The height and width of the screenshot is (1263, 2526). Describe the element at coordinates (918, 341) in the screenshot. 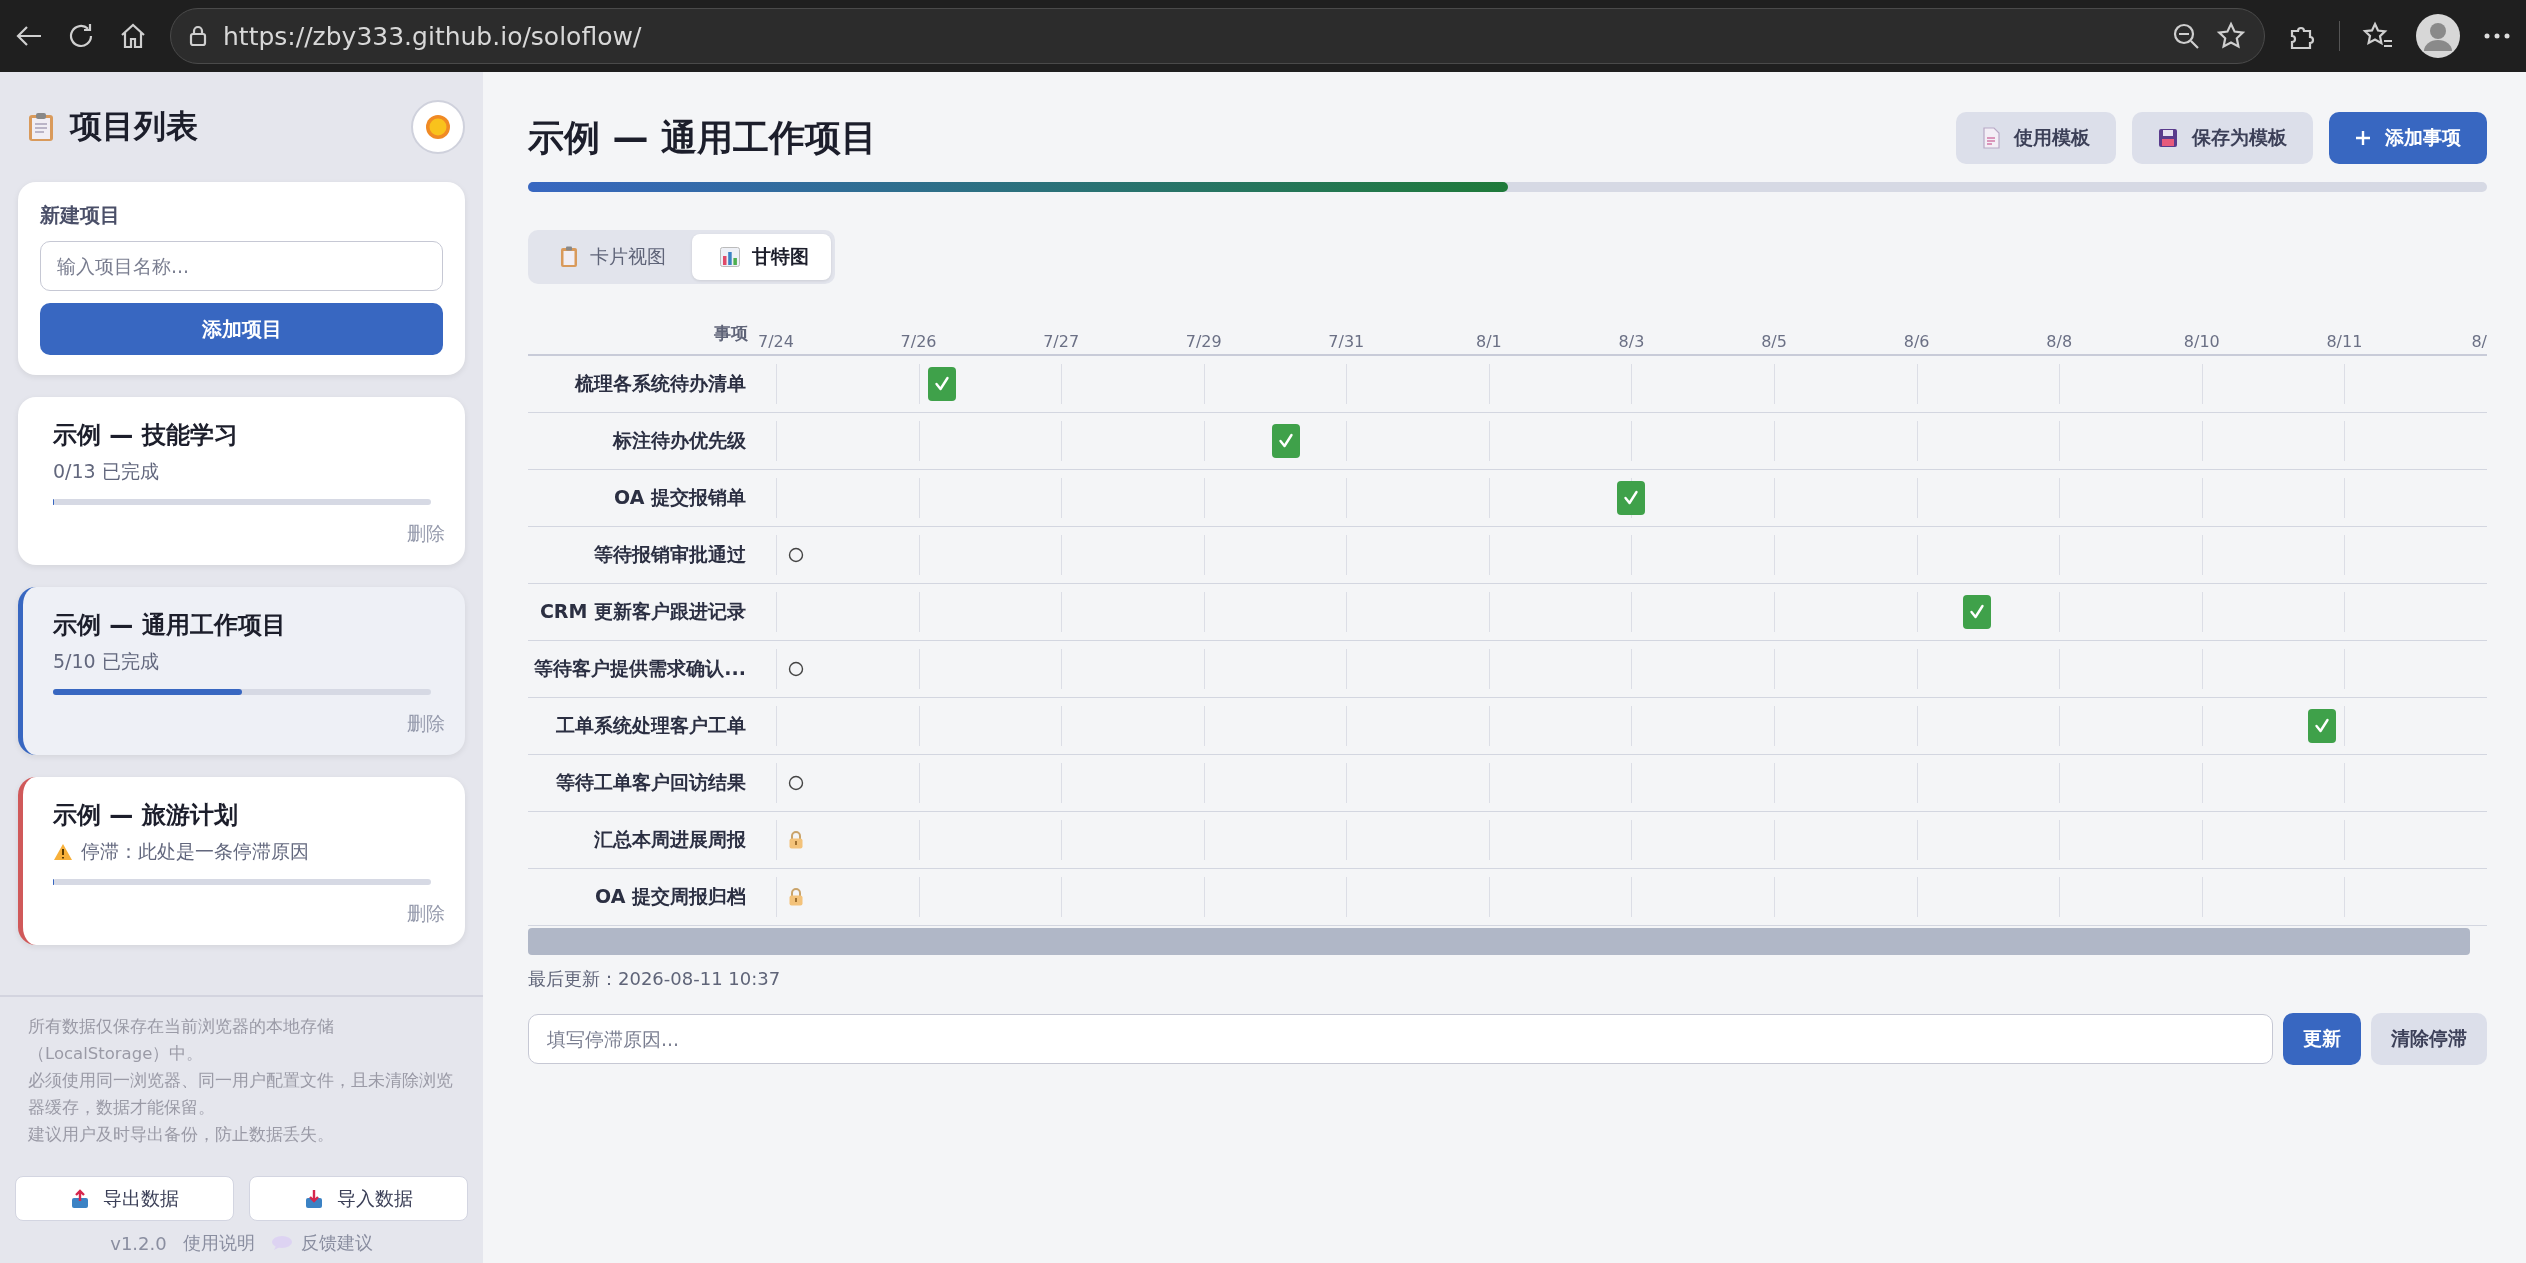

I see `date-label: 7/26` at that location.